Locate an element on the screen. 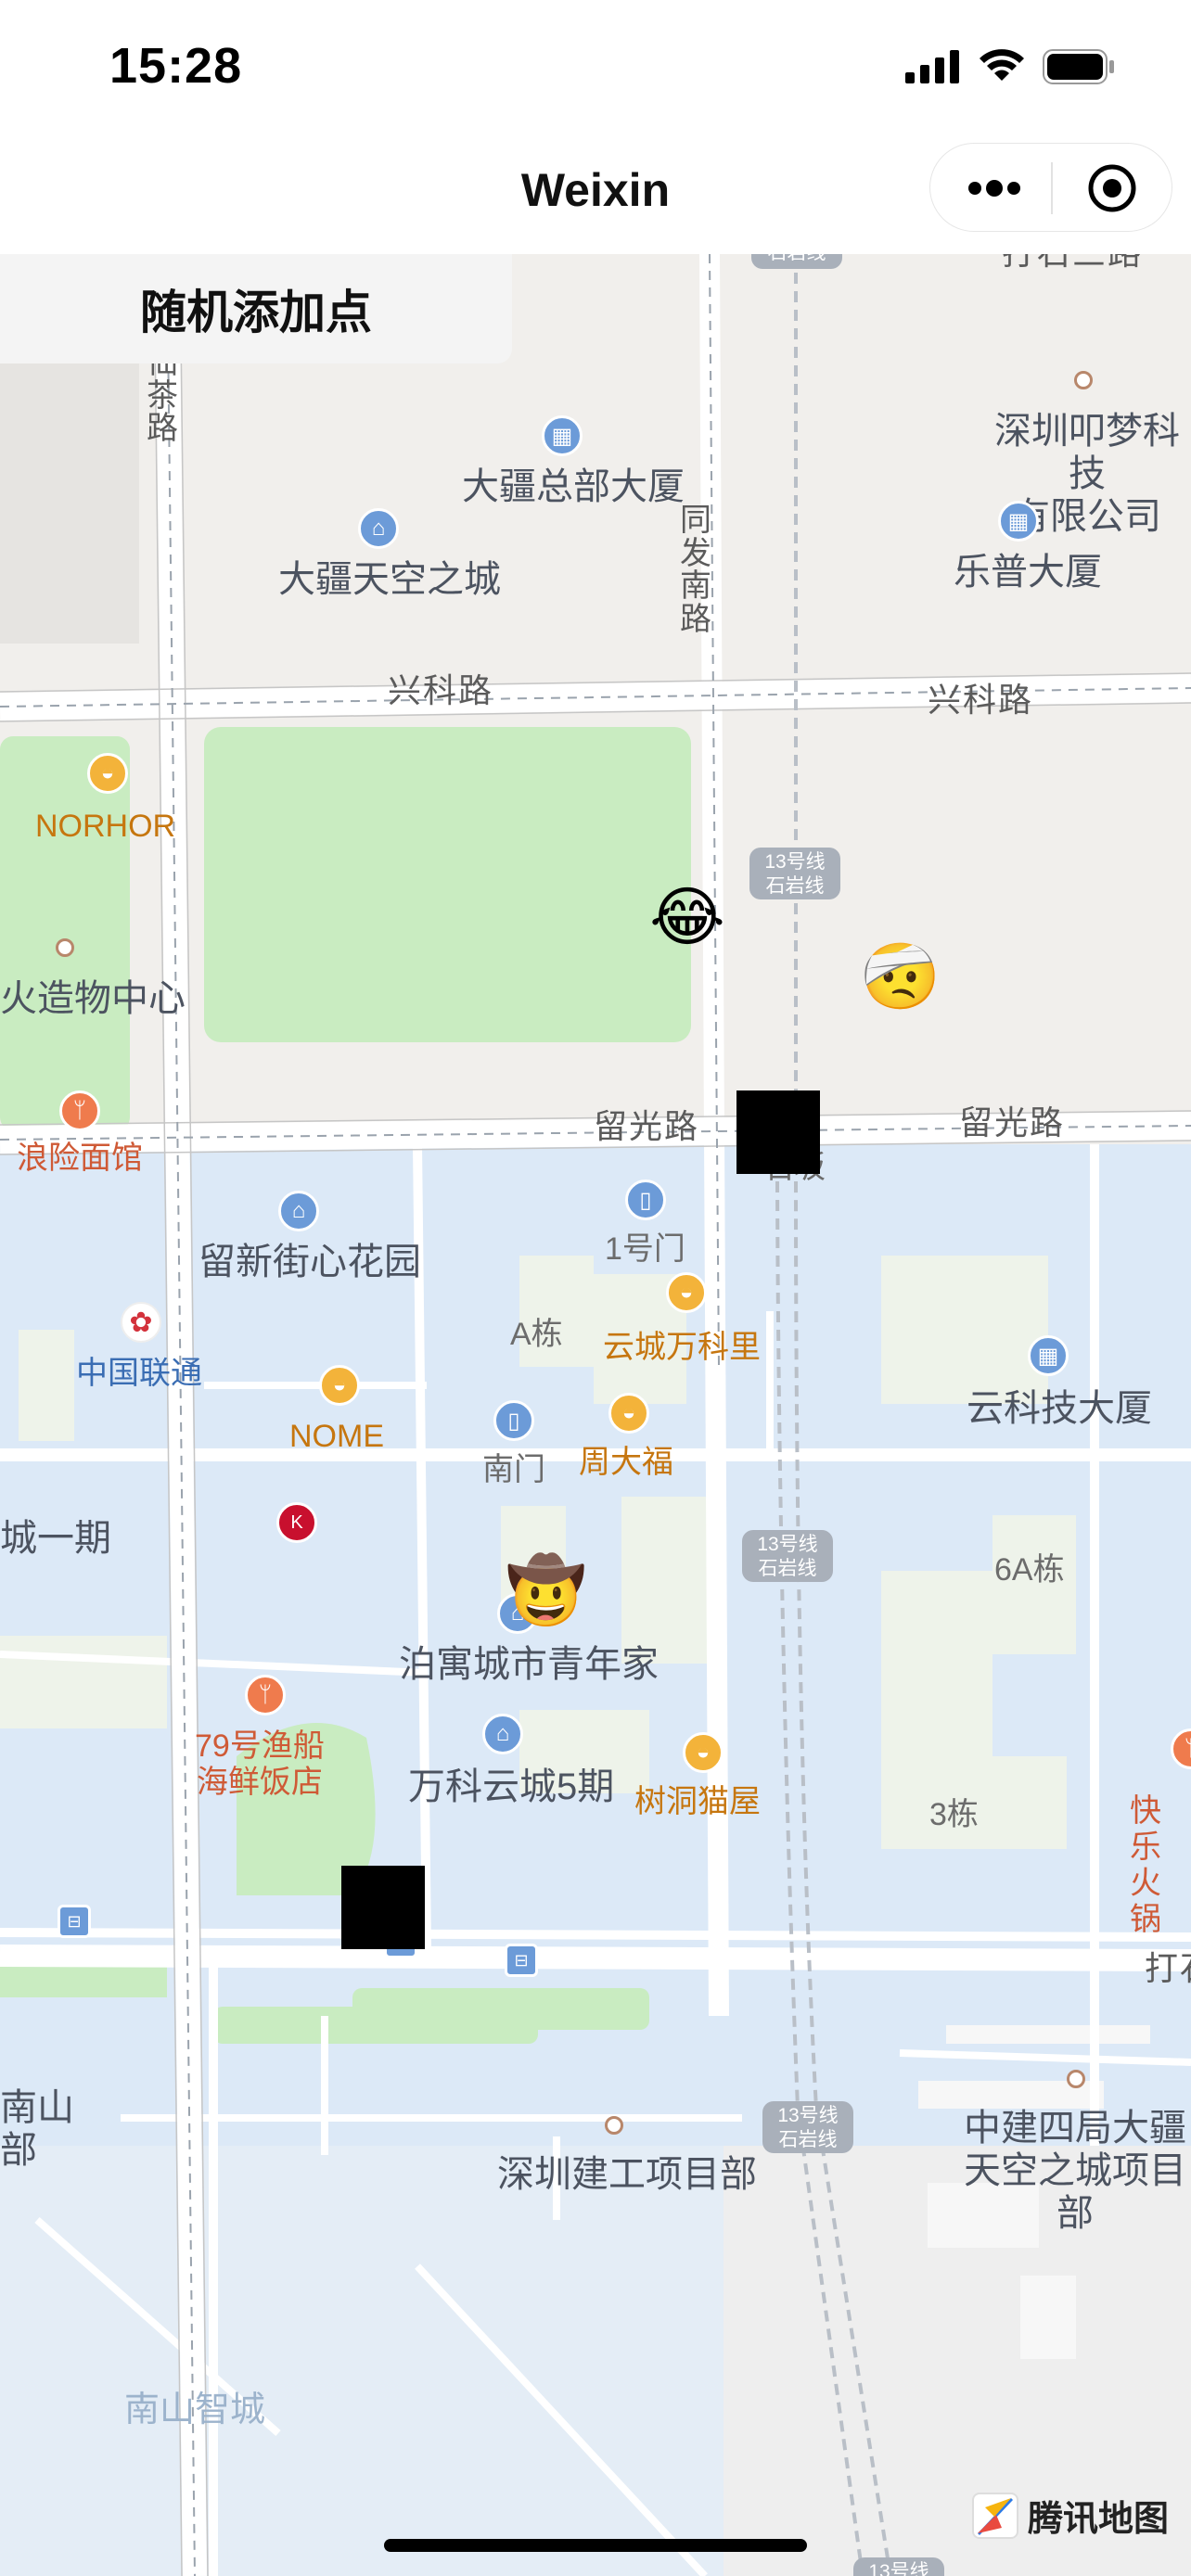  miniprogram-capsule is located at coordinates (1050, 187).